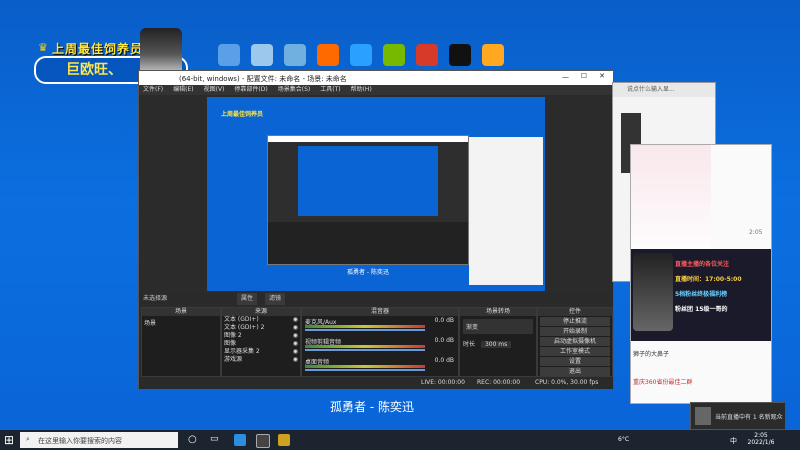 This screenshot has height=450, width=800. Describe the element at coordinates (216, 440) in the screenshot. I see `widgets-icon: ▭` at that location.